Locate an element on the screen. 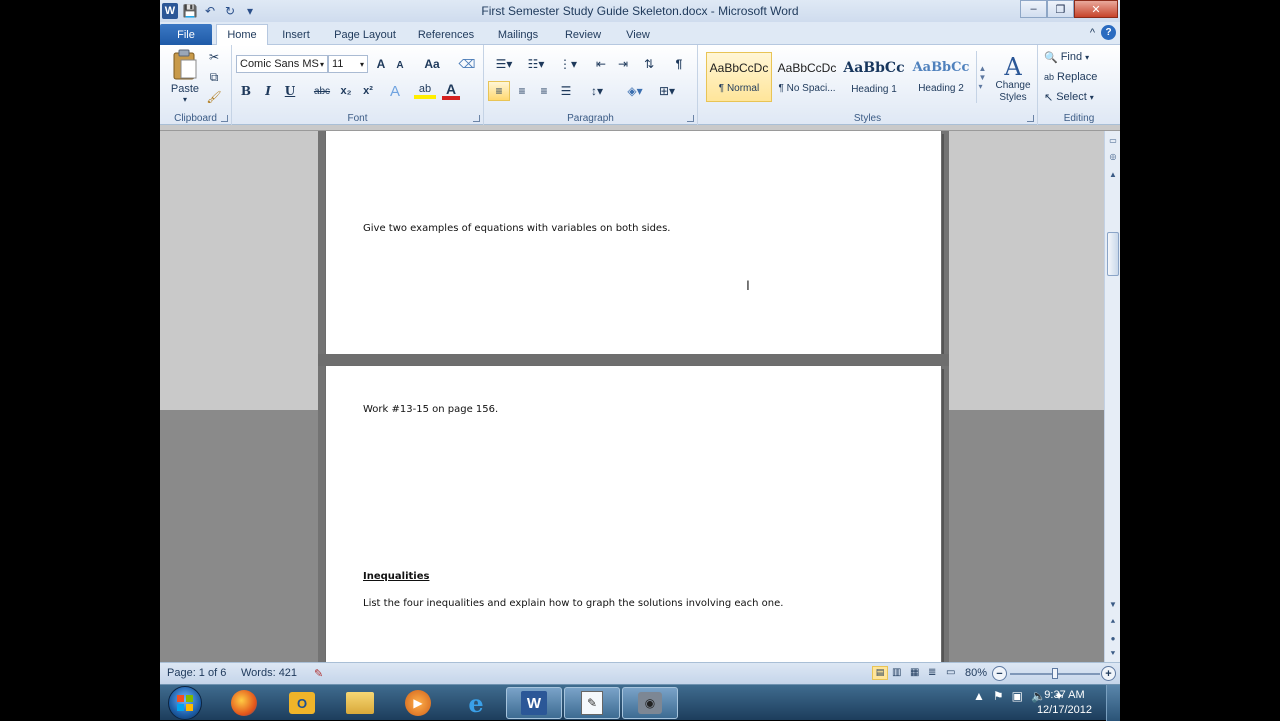  collapse-ribbon-icon: ^ is located at coordinates (1092, 33).